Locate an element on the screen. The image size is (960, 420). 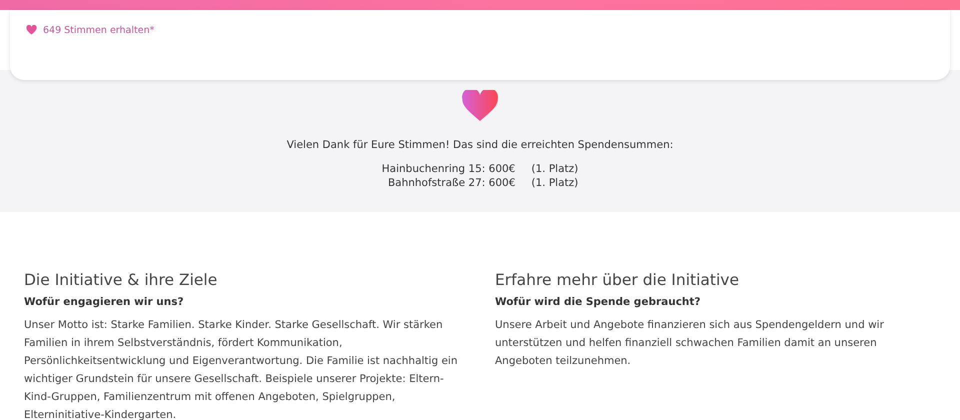
section-text: Unser Motto ist: Starke Familien. Starke Kinder. Starke Gesellschaft. Wir stärken Familien in ihrem Selbstverständnis, fördert Kommunikation, Persönlichkeitsentwicklung und Eigenverantwortung. Die Familie ist nachhaltig ein wichtiger Grundstein für unsere Gesellschaft. Beispiele unserer Projekte: Eltern-Kind-Gruppen, Familienzentrum mit offenen Angeboten, Spielgruppen, Elterninitiative-Kindergarten. is located at coordinates (241, 369).